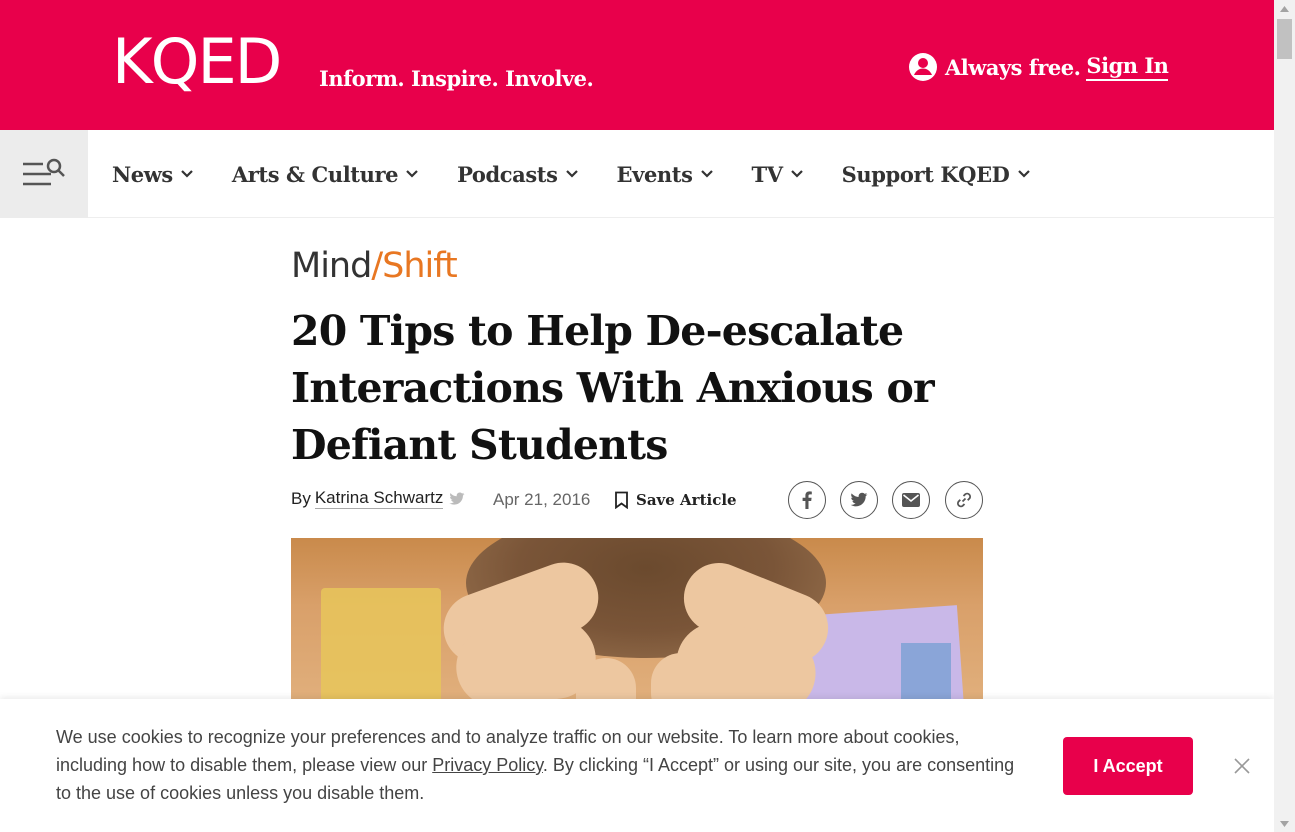 Image resolution: width=1295 pixels, height=832 pixels. What do you see at coordinates (621, 500) in the screenshot?
I see `bookmark-icon` at bounding box center [621, 500].